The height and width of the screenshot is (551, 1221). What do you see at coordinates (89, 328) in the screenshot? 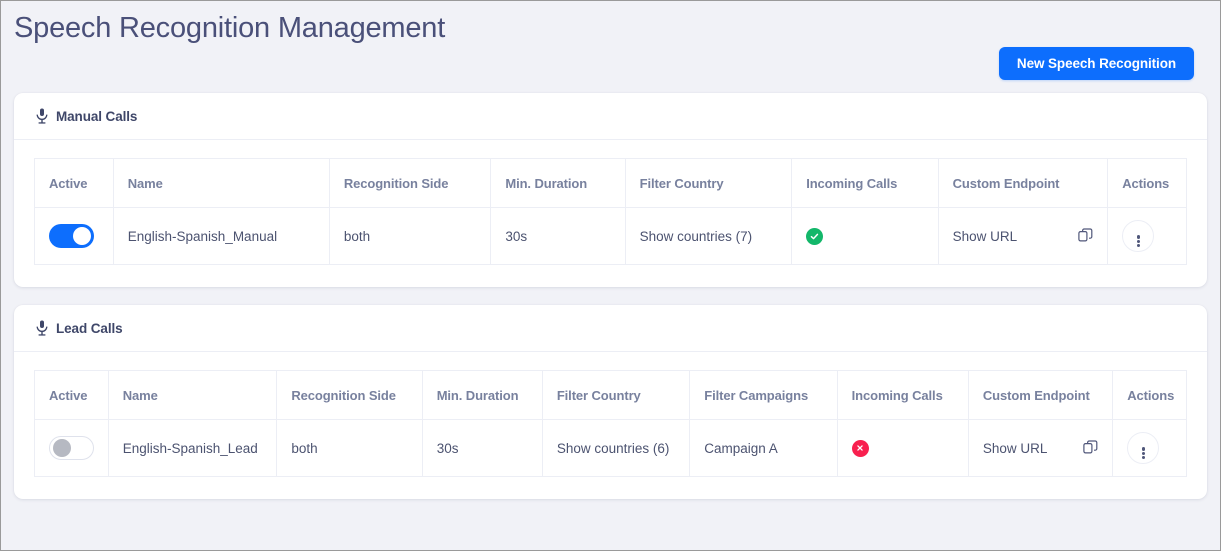
I see `lead-calls-title: Lead Calls` at bounding box center [89, 328].